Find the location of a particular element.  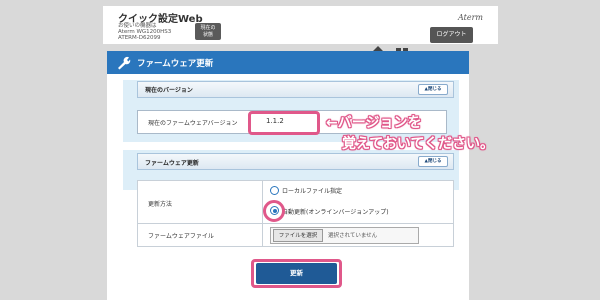

annotation-line-1: ←バージョンを is located at coordinates (374, 123).